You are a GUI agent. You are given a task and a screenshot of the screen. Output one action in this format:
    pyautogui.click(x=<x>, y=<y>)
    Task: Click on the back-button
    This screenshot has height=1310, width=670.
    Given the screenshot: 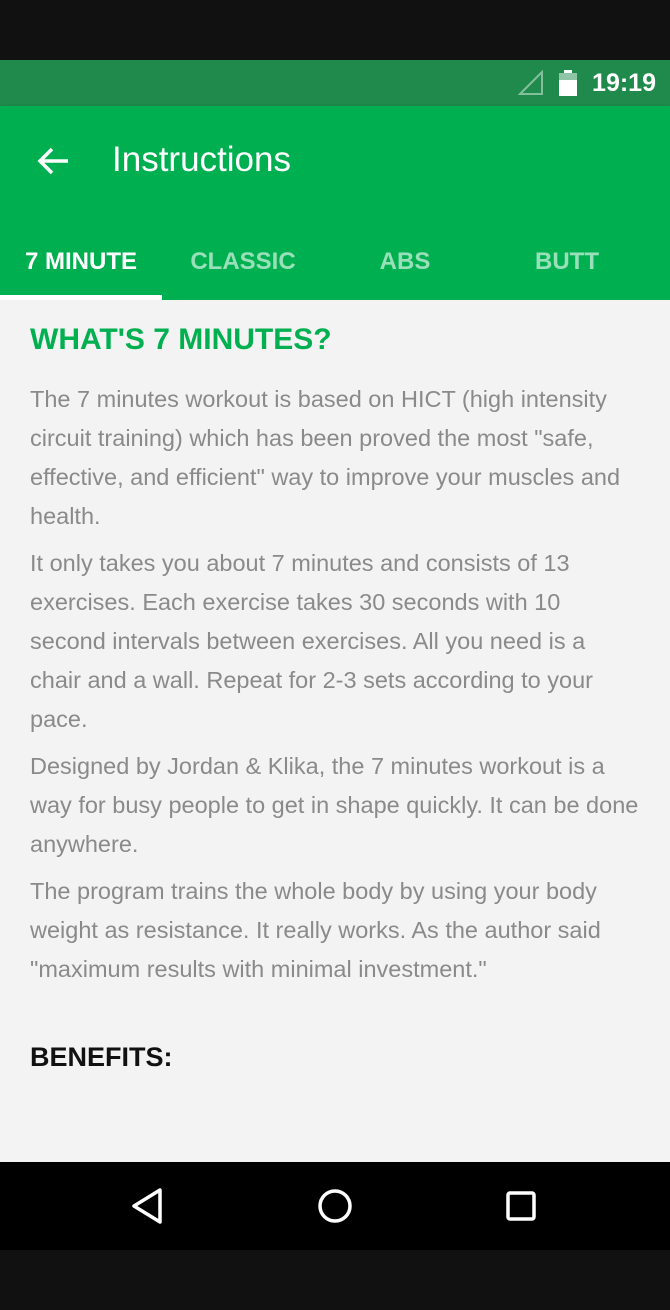 What is the action you would take?
    pyautogui.click(x=53, y=161)
    